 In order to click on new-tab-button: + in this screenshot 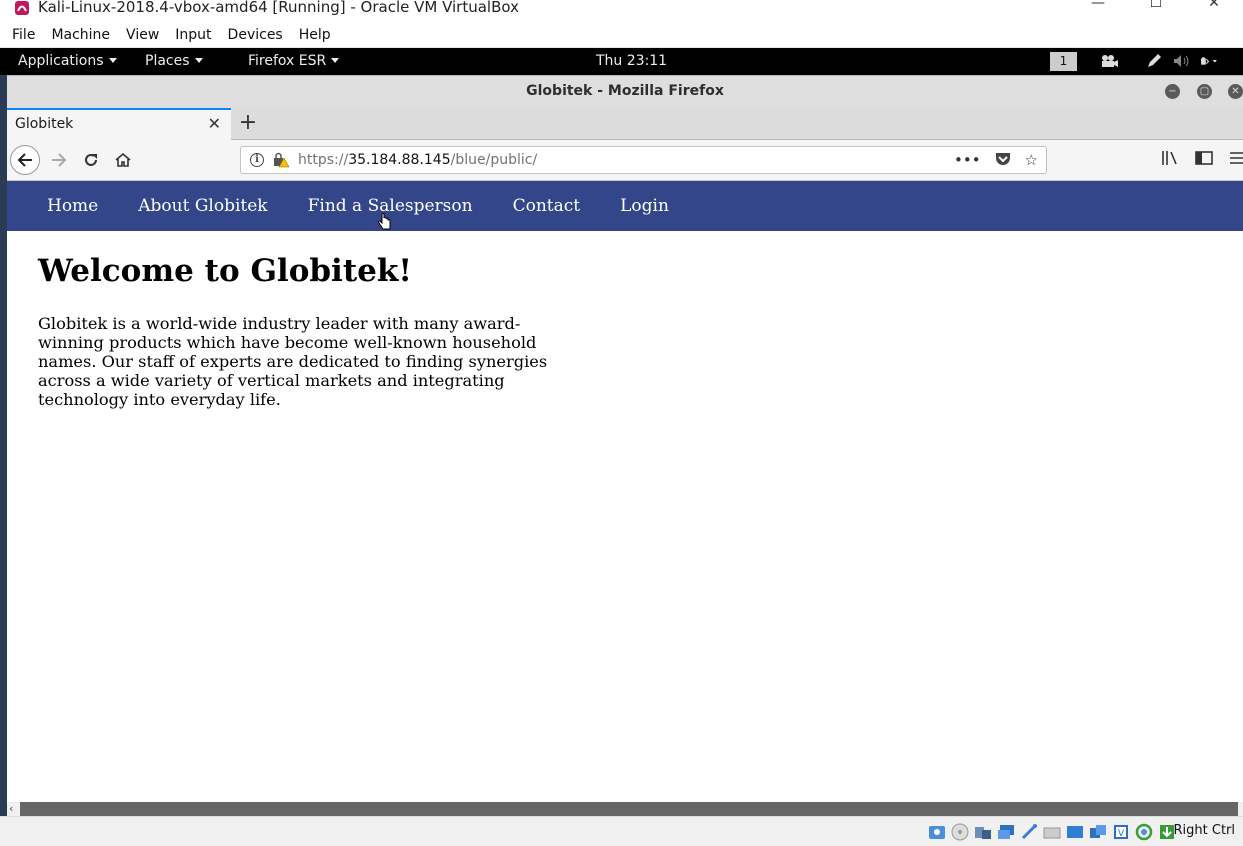, I will do `click(248, 123)`.